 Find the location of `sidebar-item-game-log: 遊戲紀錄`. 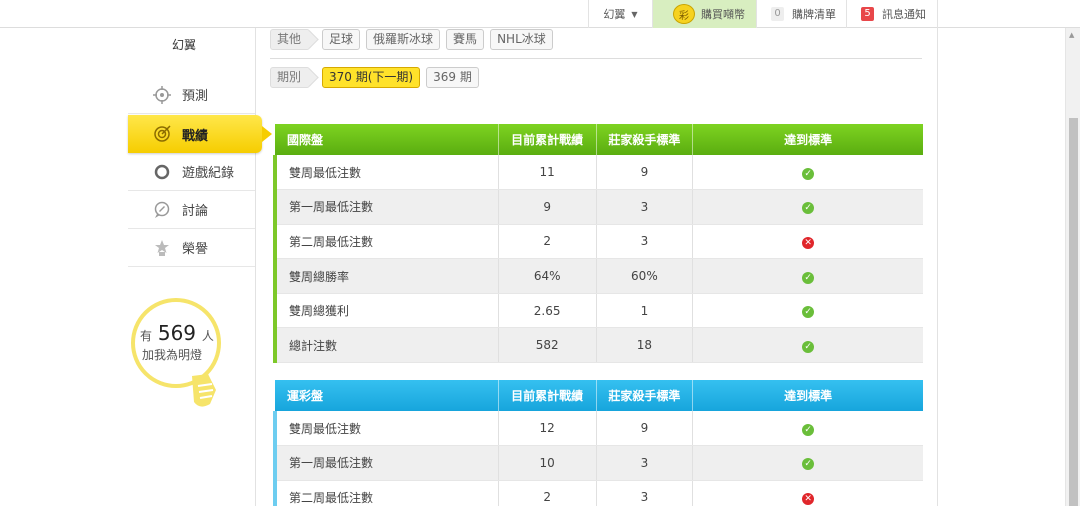

sidebar-item-game-log: 遊戲紀錄 is located at coordinates (191, 172).